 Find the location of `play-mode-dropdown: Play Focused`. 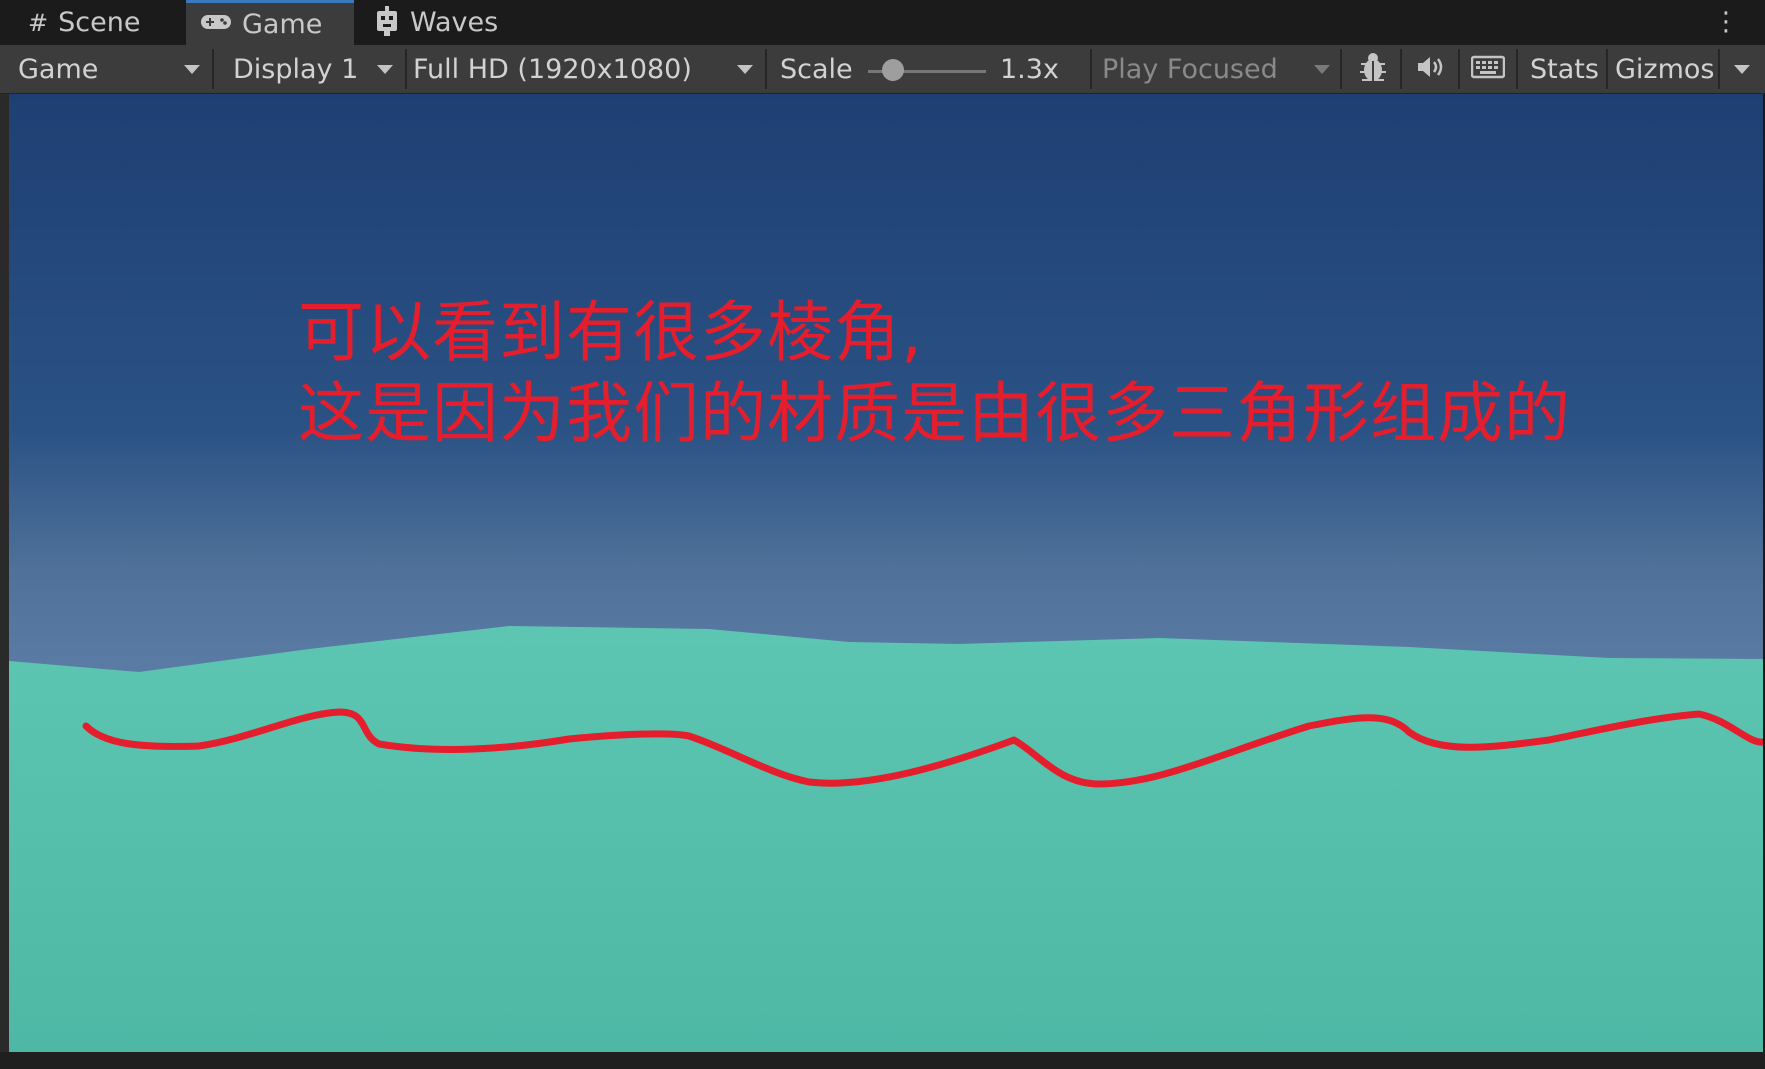

play-mode-dropdown: Play Focused is located at coordinates (1218, 69).